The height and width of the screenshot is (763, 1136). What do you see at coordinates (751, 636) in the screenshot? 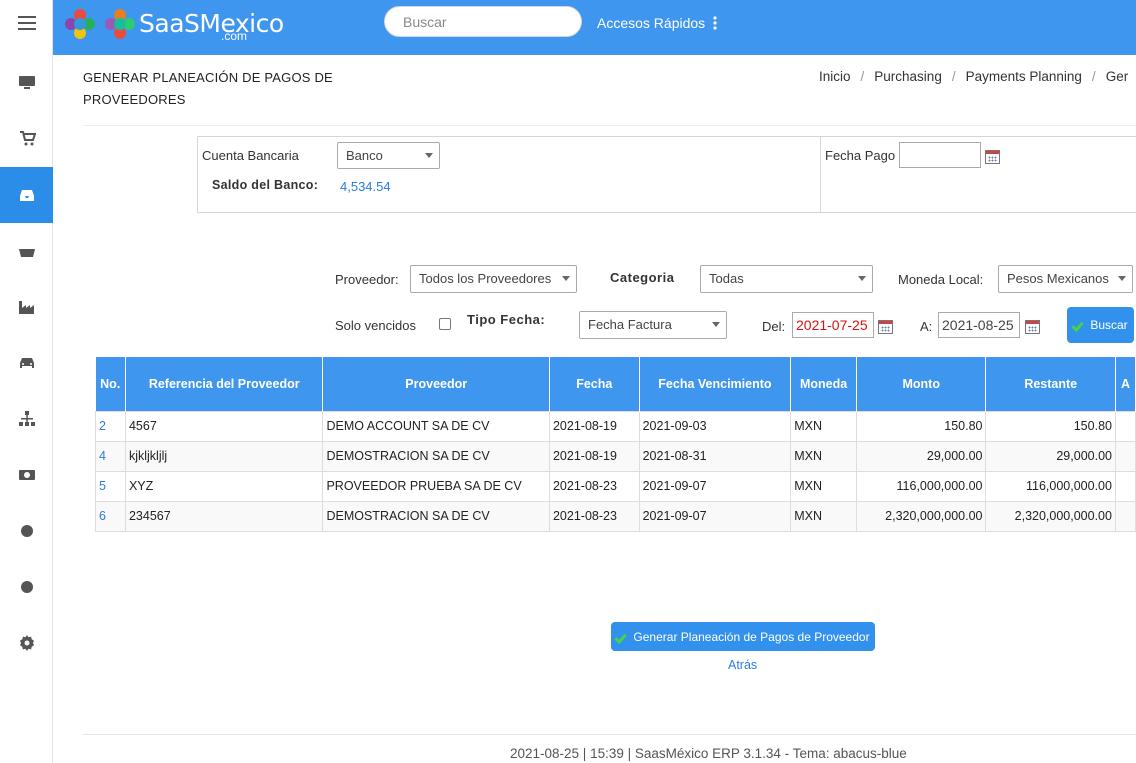
I see `generate-planning-label: Generar Planeación de Pagos de Proveedor` at bounding box center [751, 636].